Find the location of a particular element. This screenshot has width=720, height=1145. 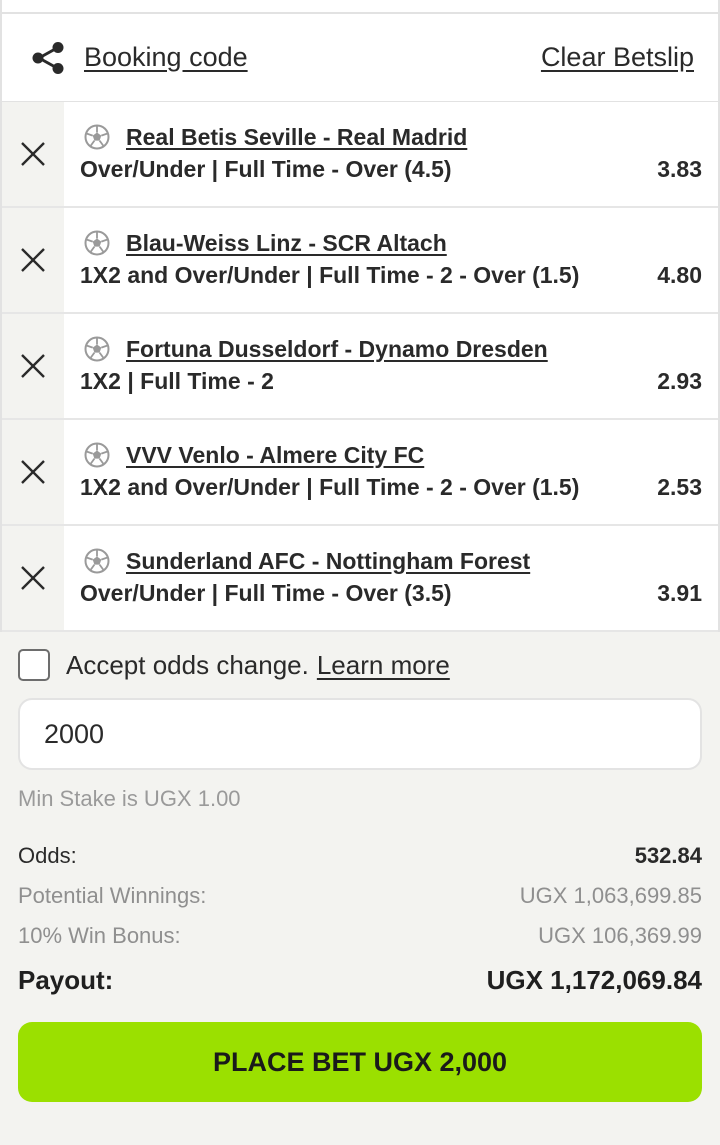

top-strip is located at coordinates (360, 6).